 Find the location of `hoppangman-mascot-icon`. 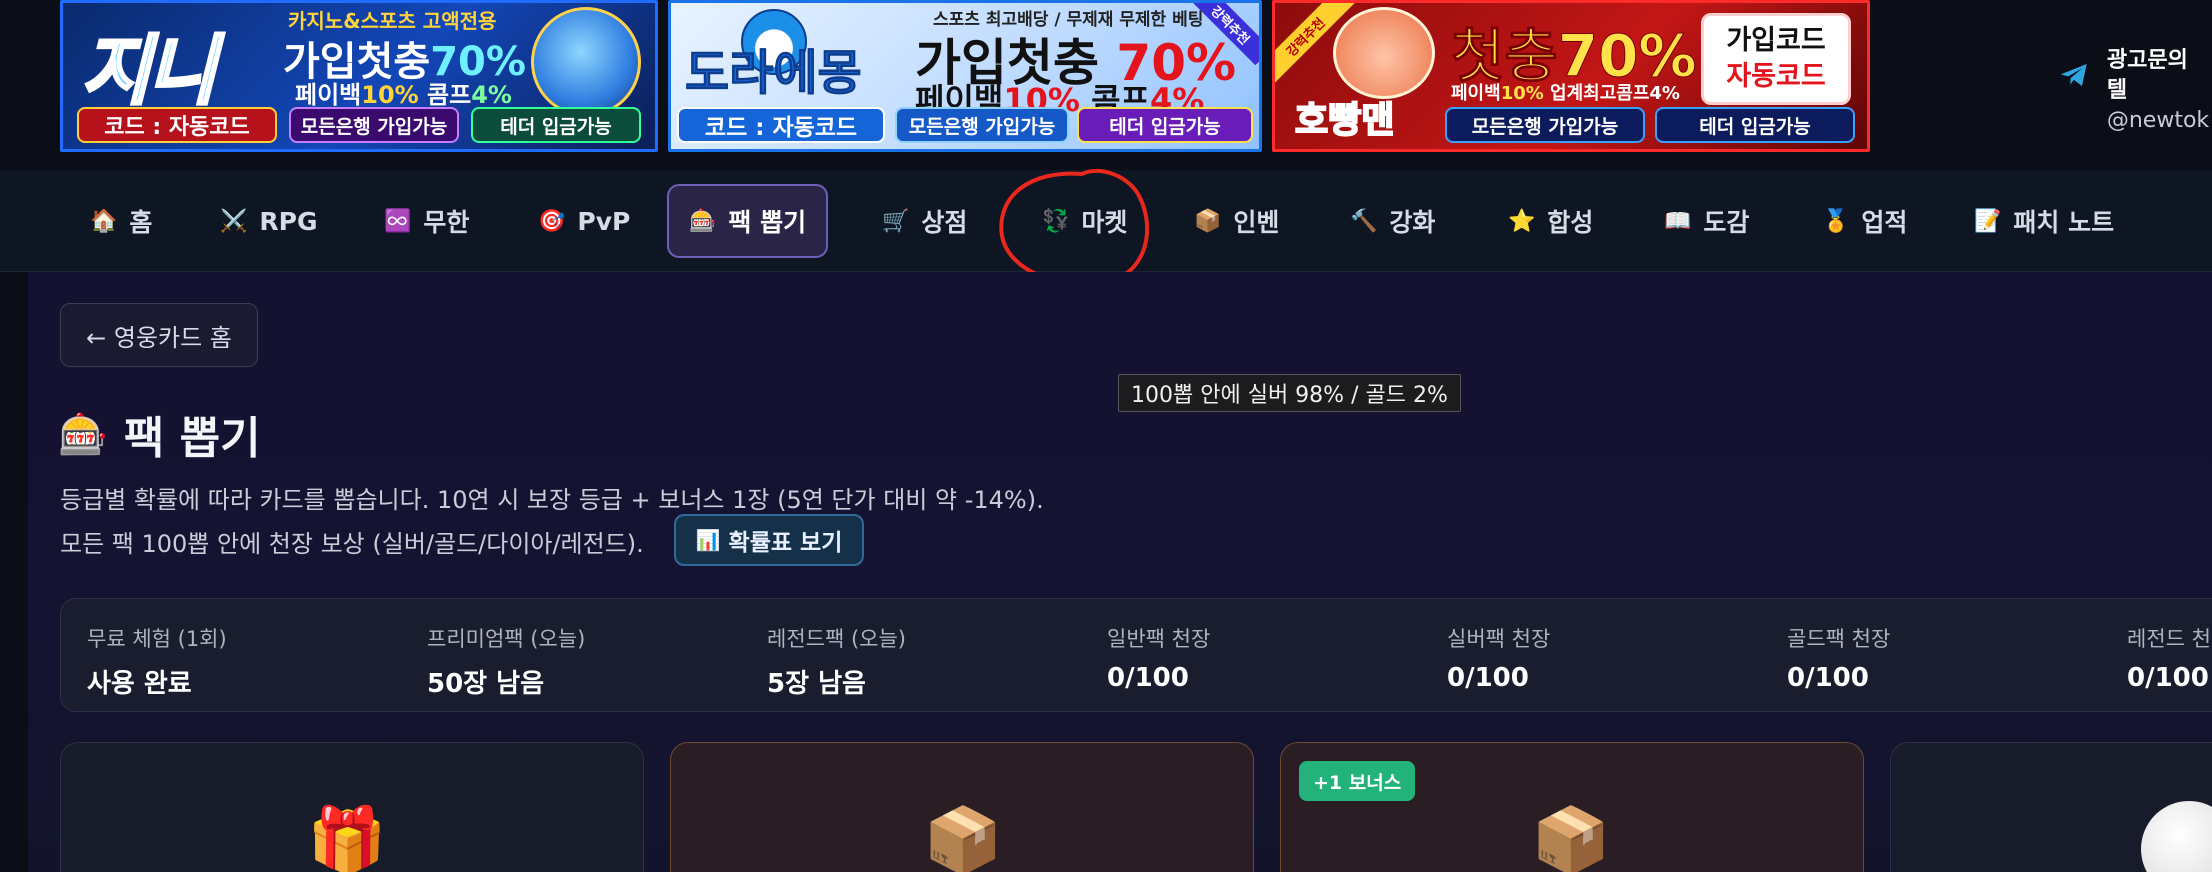

hoppangman-mascot-icon is located at coordinates (1384, 53).